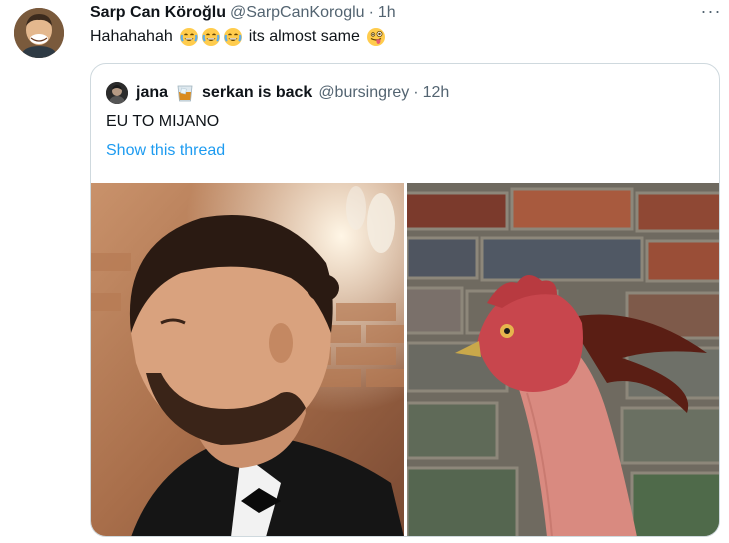  I want to click on show-thread-link: Show this thread, so click(165, 151).